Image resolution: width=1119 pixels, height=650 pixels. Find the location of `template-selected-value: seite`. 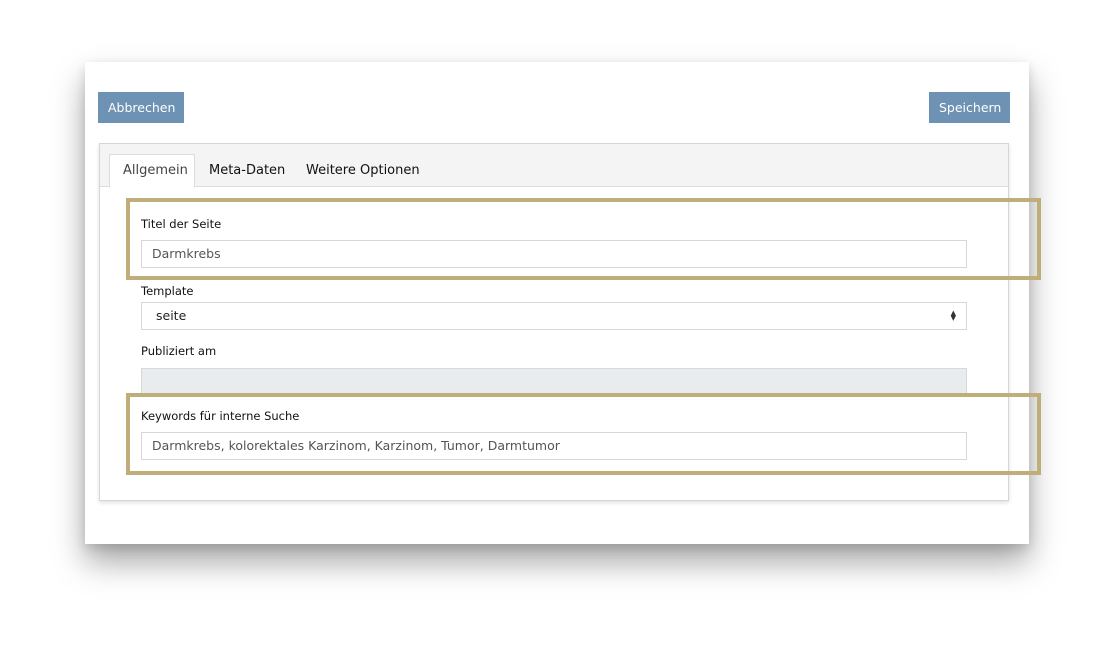

template-selected-value: seite is located at coordinates (171, 315).